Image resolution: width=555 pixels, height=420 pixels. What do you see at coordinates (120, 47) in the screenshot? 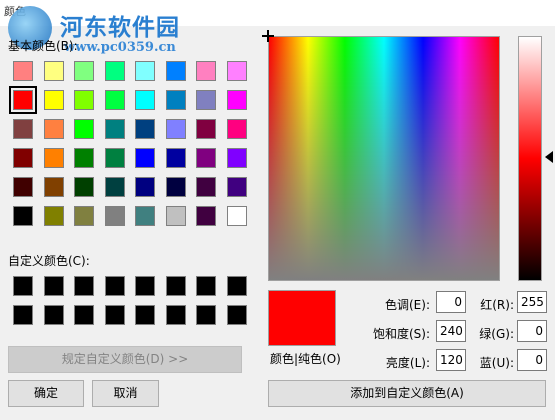
I see `watermark-url: www.pc0359.cn` at bounding box center [120, 47].